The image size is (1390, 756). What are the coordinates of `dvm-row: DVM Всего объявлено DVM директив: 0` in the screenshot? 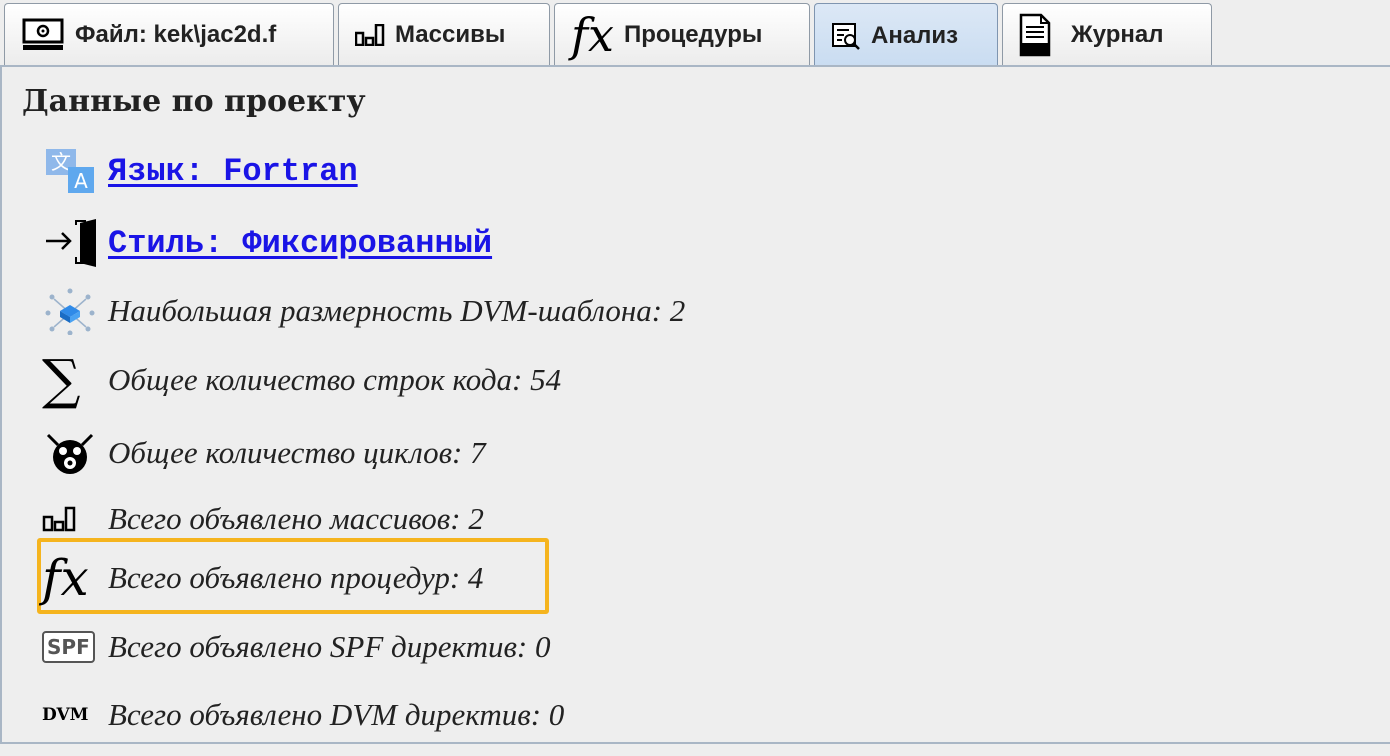 It's located at (303, 715).